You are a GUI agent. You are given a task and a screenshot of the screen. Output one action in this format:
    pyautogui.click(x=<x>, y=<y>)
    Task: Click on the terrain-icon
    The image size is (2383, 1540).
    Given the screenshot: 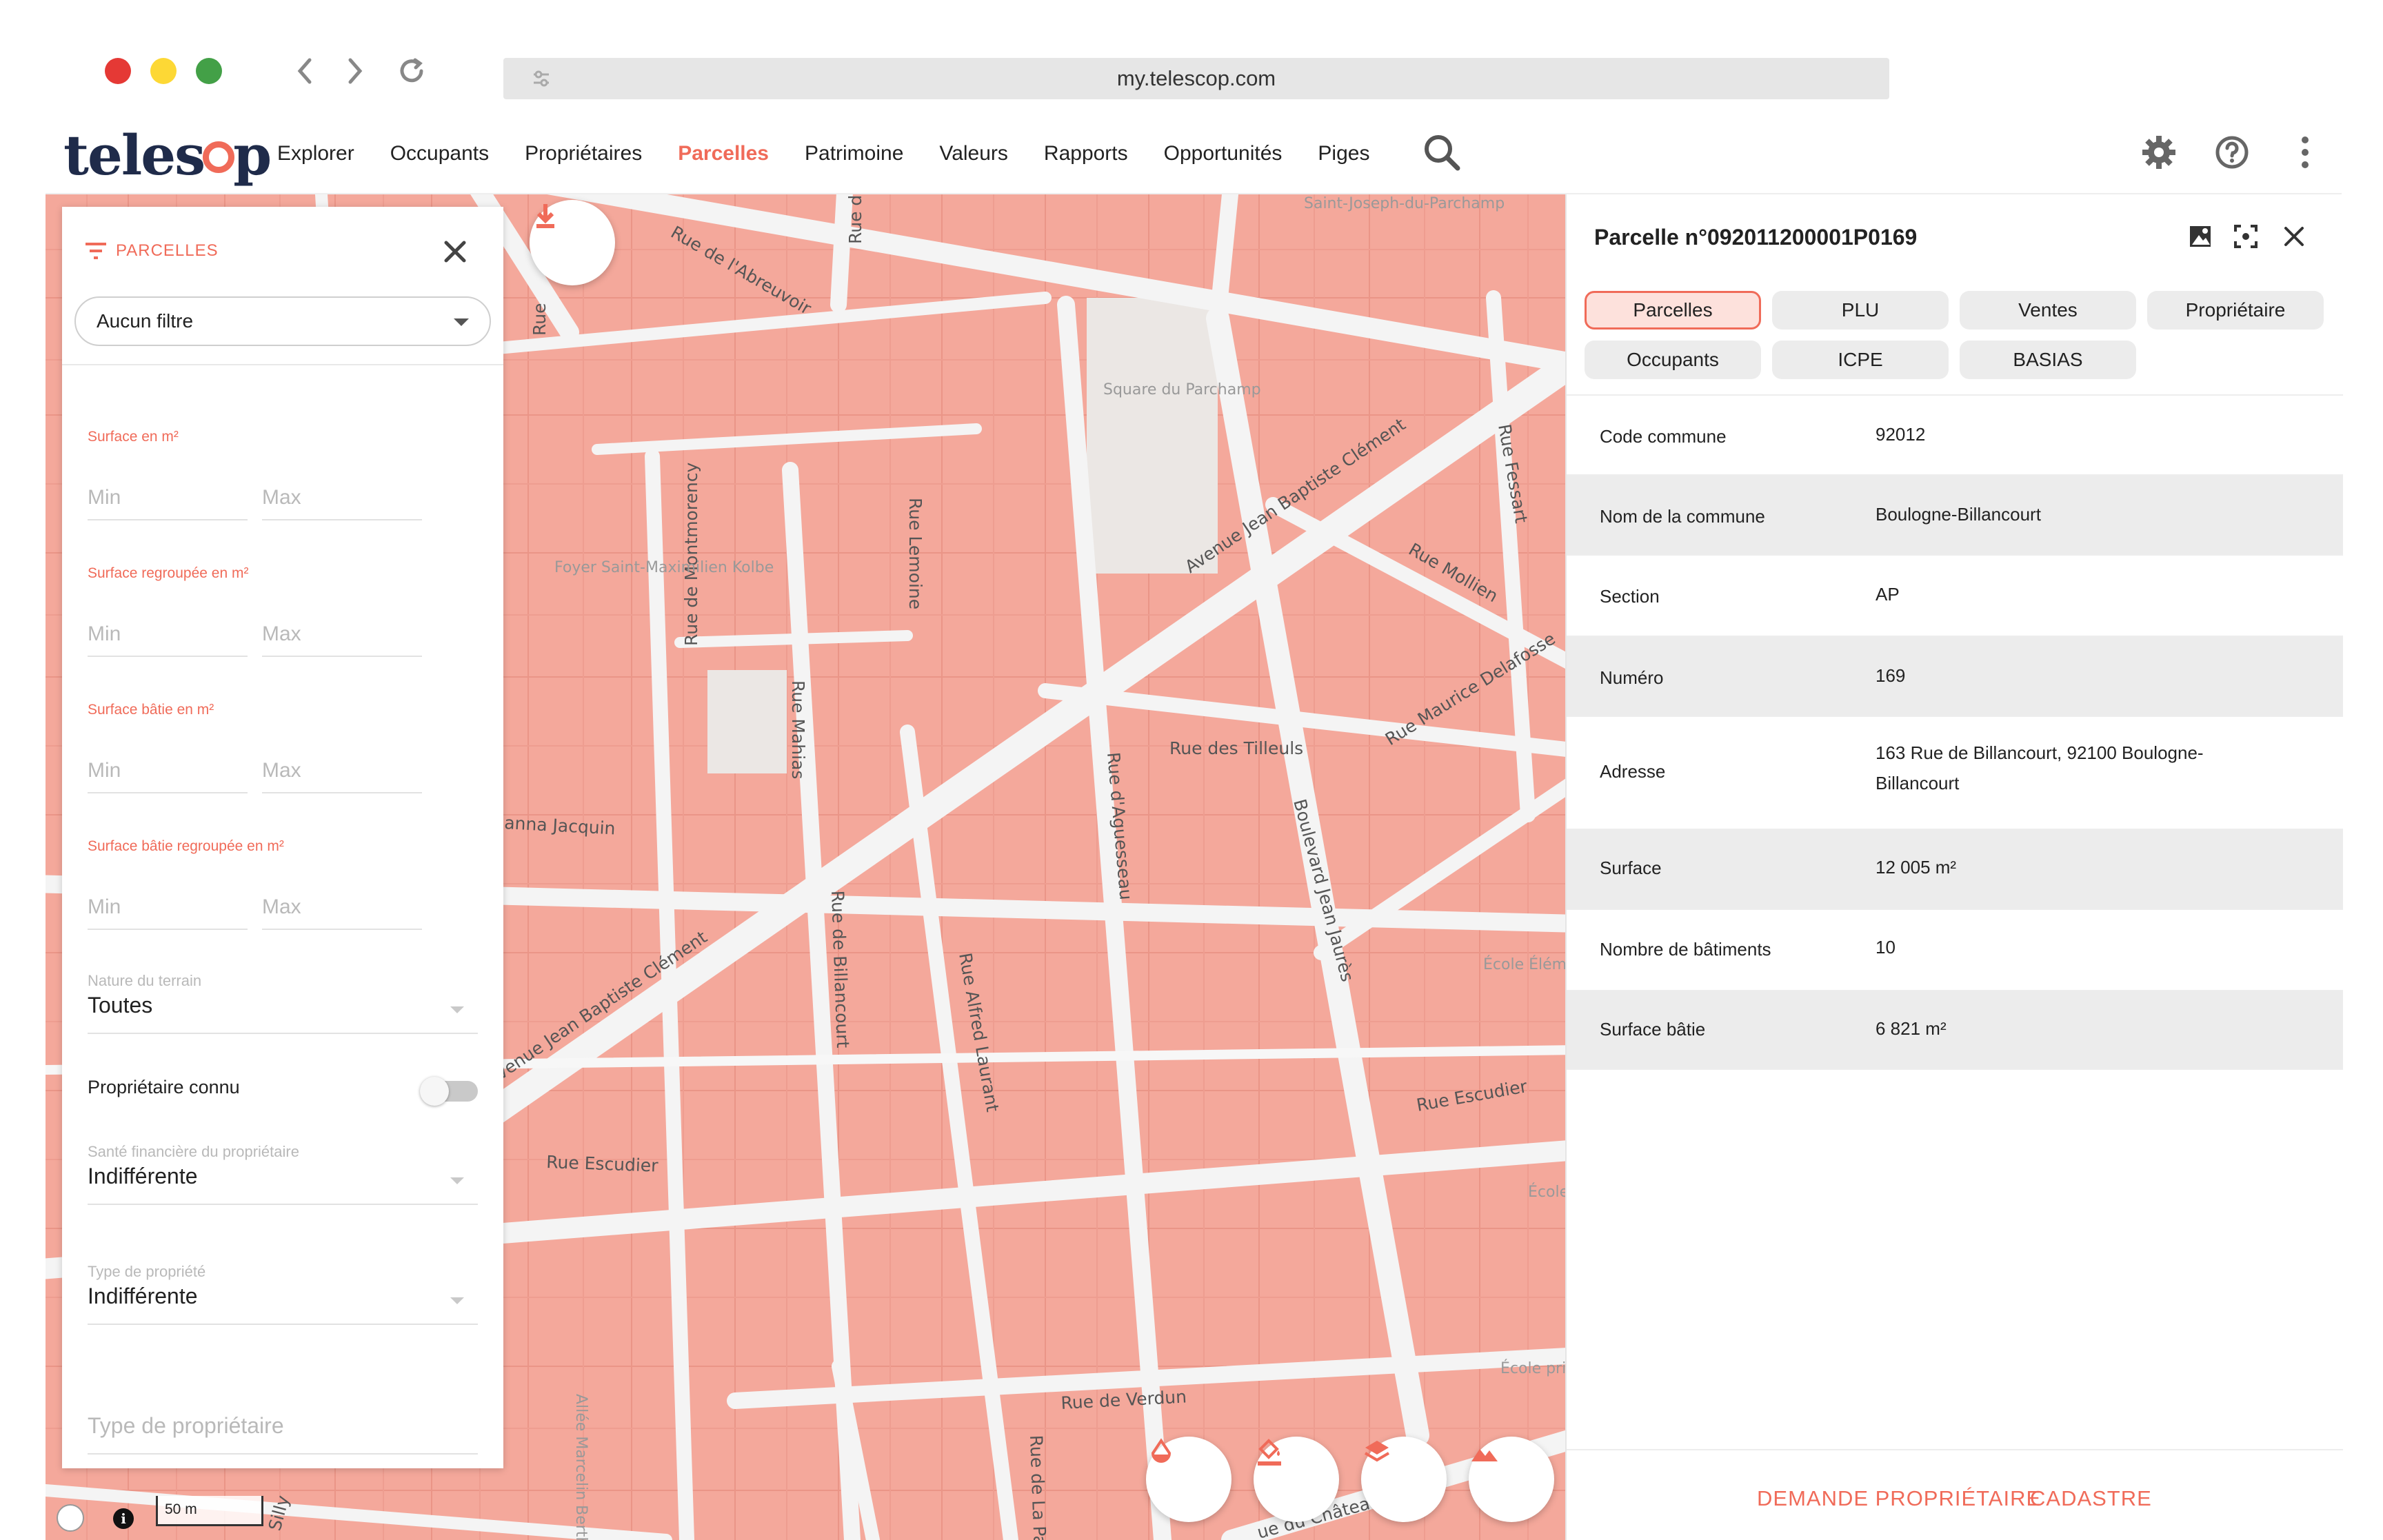 What is the action you would take?
    pyautogui.click(x=1484, y=1455)
    